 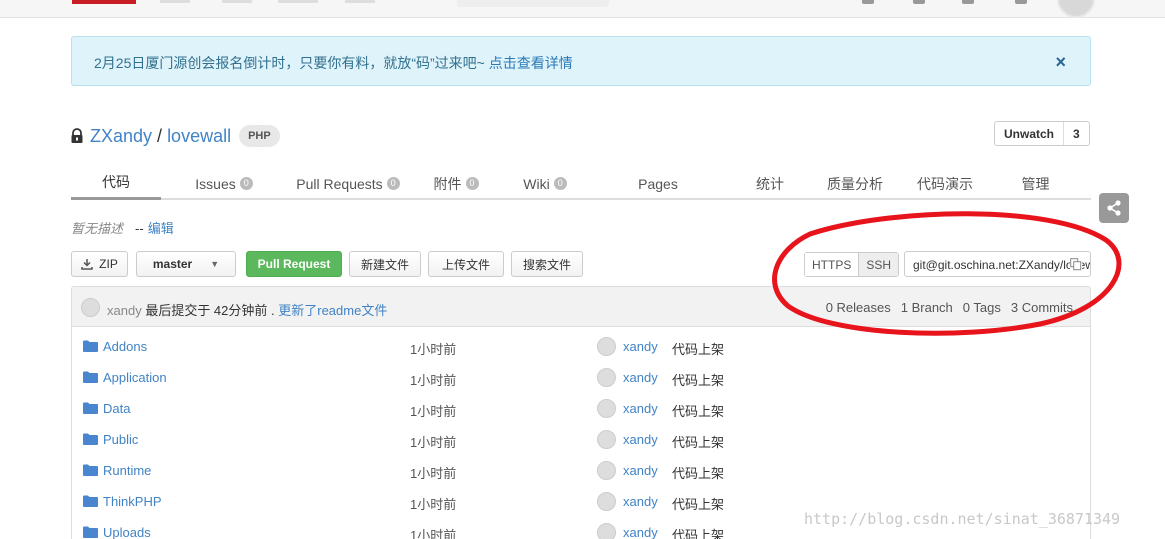 I want to click on clone-url-field: git@git.oschina.net:ZXandy/lovewall.git, so click(x=997, y=264).